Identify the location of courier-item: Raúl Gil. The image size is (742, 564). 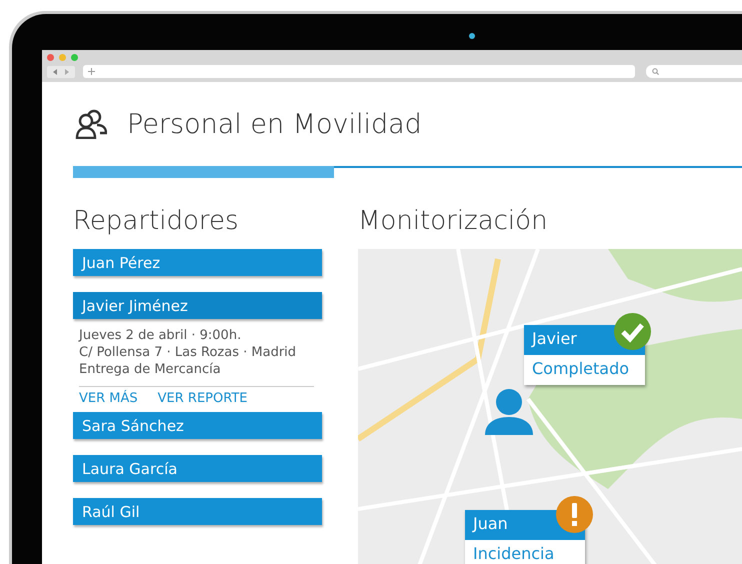
(197, 511).